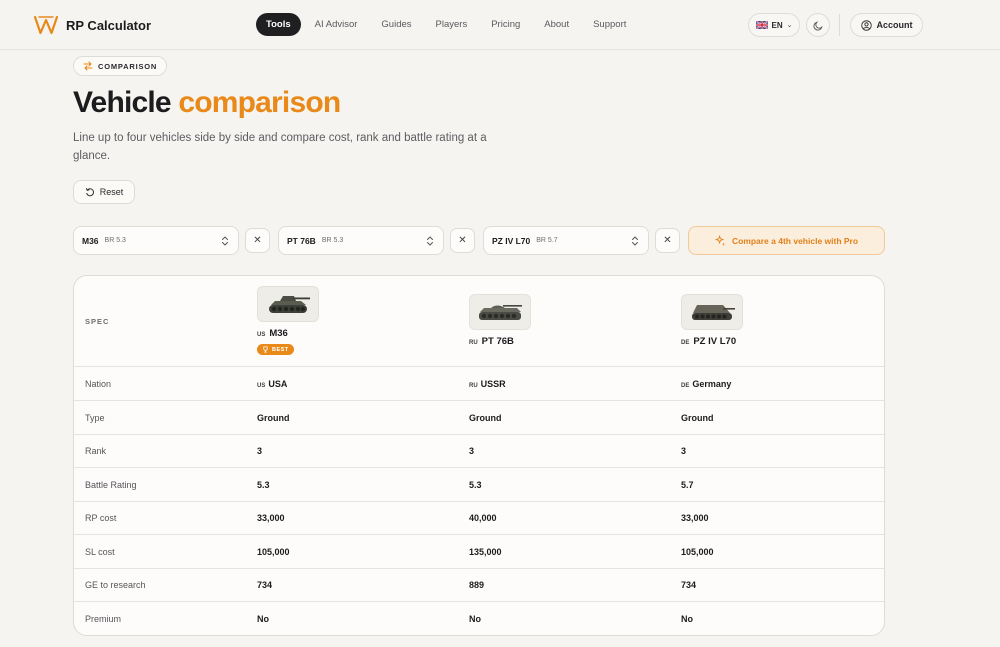 This screenshot has height=647, width=1000. Describe the element at coordinates (96, 451) in the screenshot. I see `row-label: Rank` at that location.